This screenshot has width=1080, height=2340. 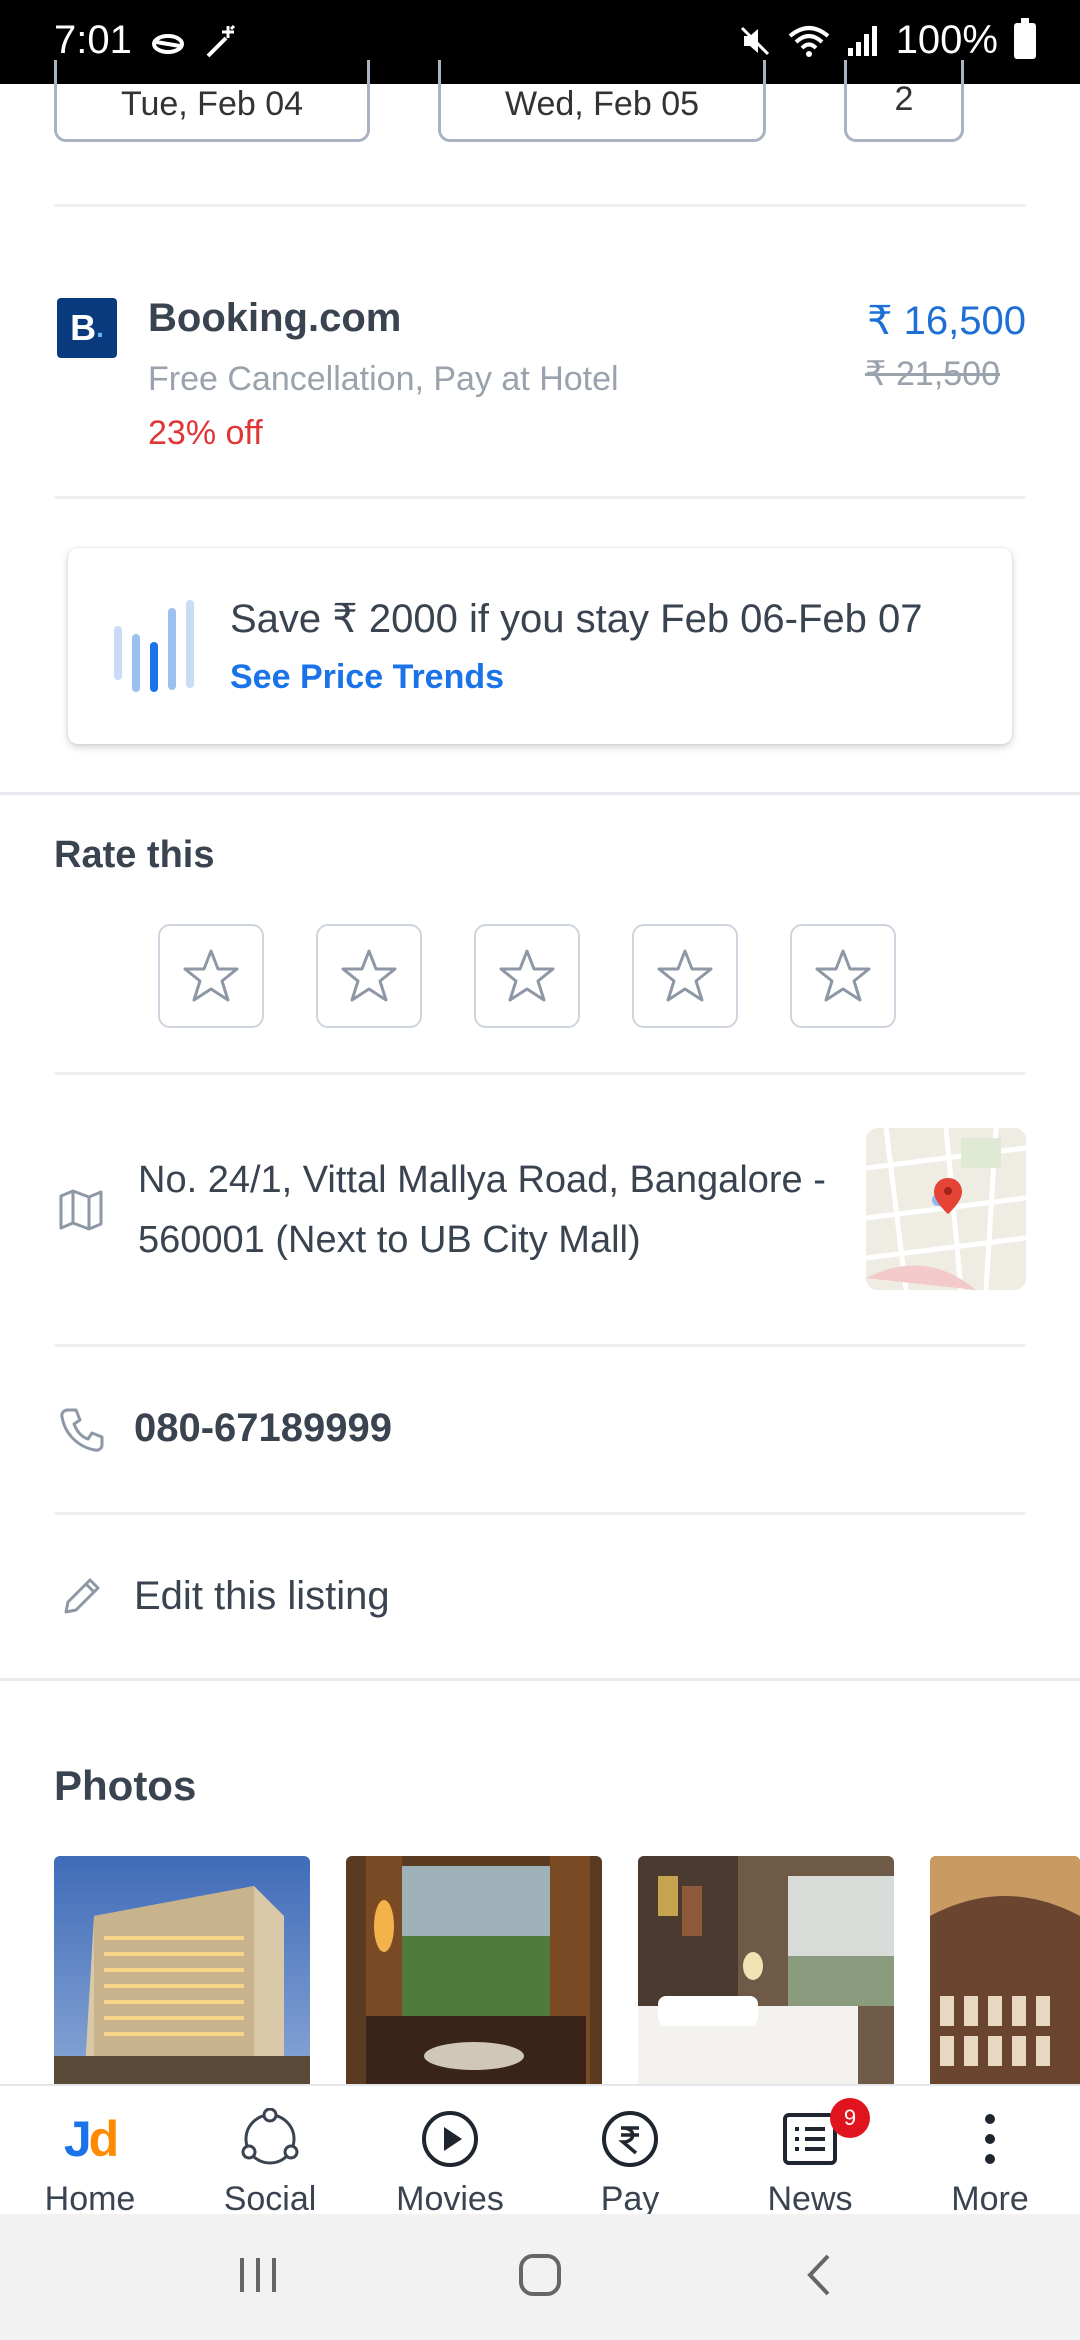 What do you see at coordinates (270, 2136) in the screenshot?
I see `social-icon` at bounding box center [270, 2136].